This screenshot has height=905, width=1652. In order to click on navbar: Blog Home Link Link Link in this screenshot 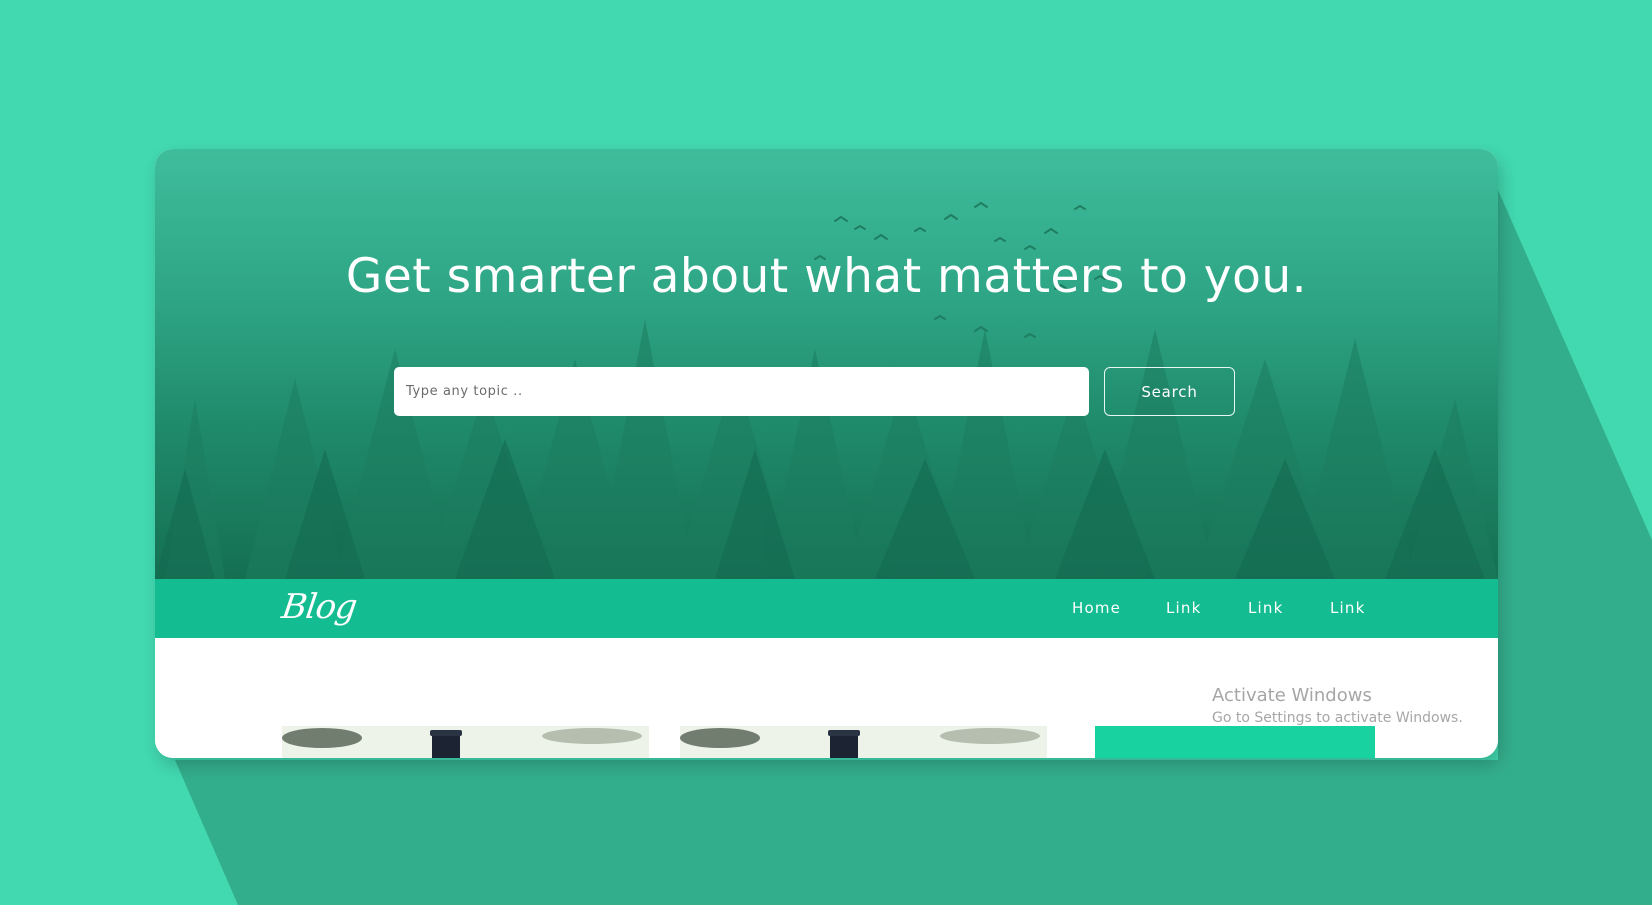, I will do `click(826, 608)`.